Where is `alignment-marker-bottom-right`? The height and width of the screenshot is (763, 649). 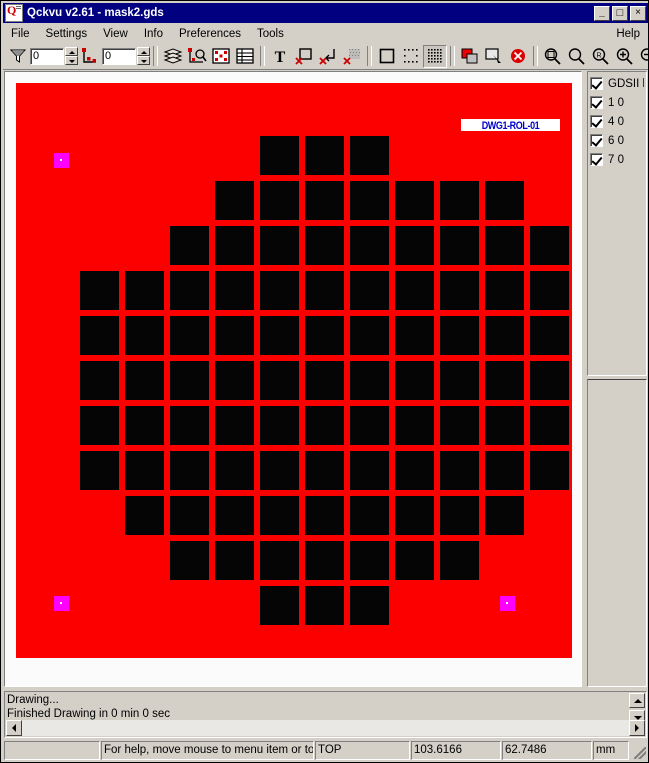 alignment-marker-bottom-right is located at coordinates (507, 603).